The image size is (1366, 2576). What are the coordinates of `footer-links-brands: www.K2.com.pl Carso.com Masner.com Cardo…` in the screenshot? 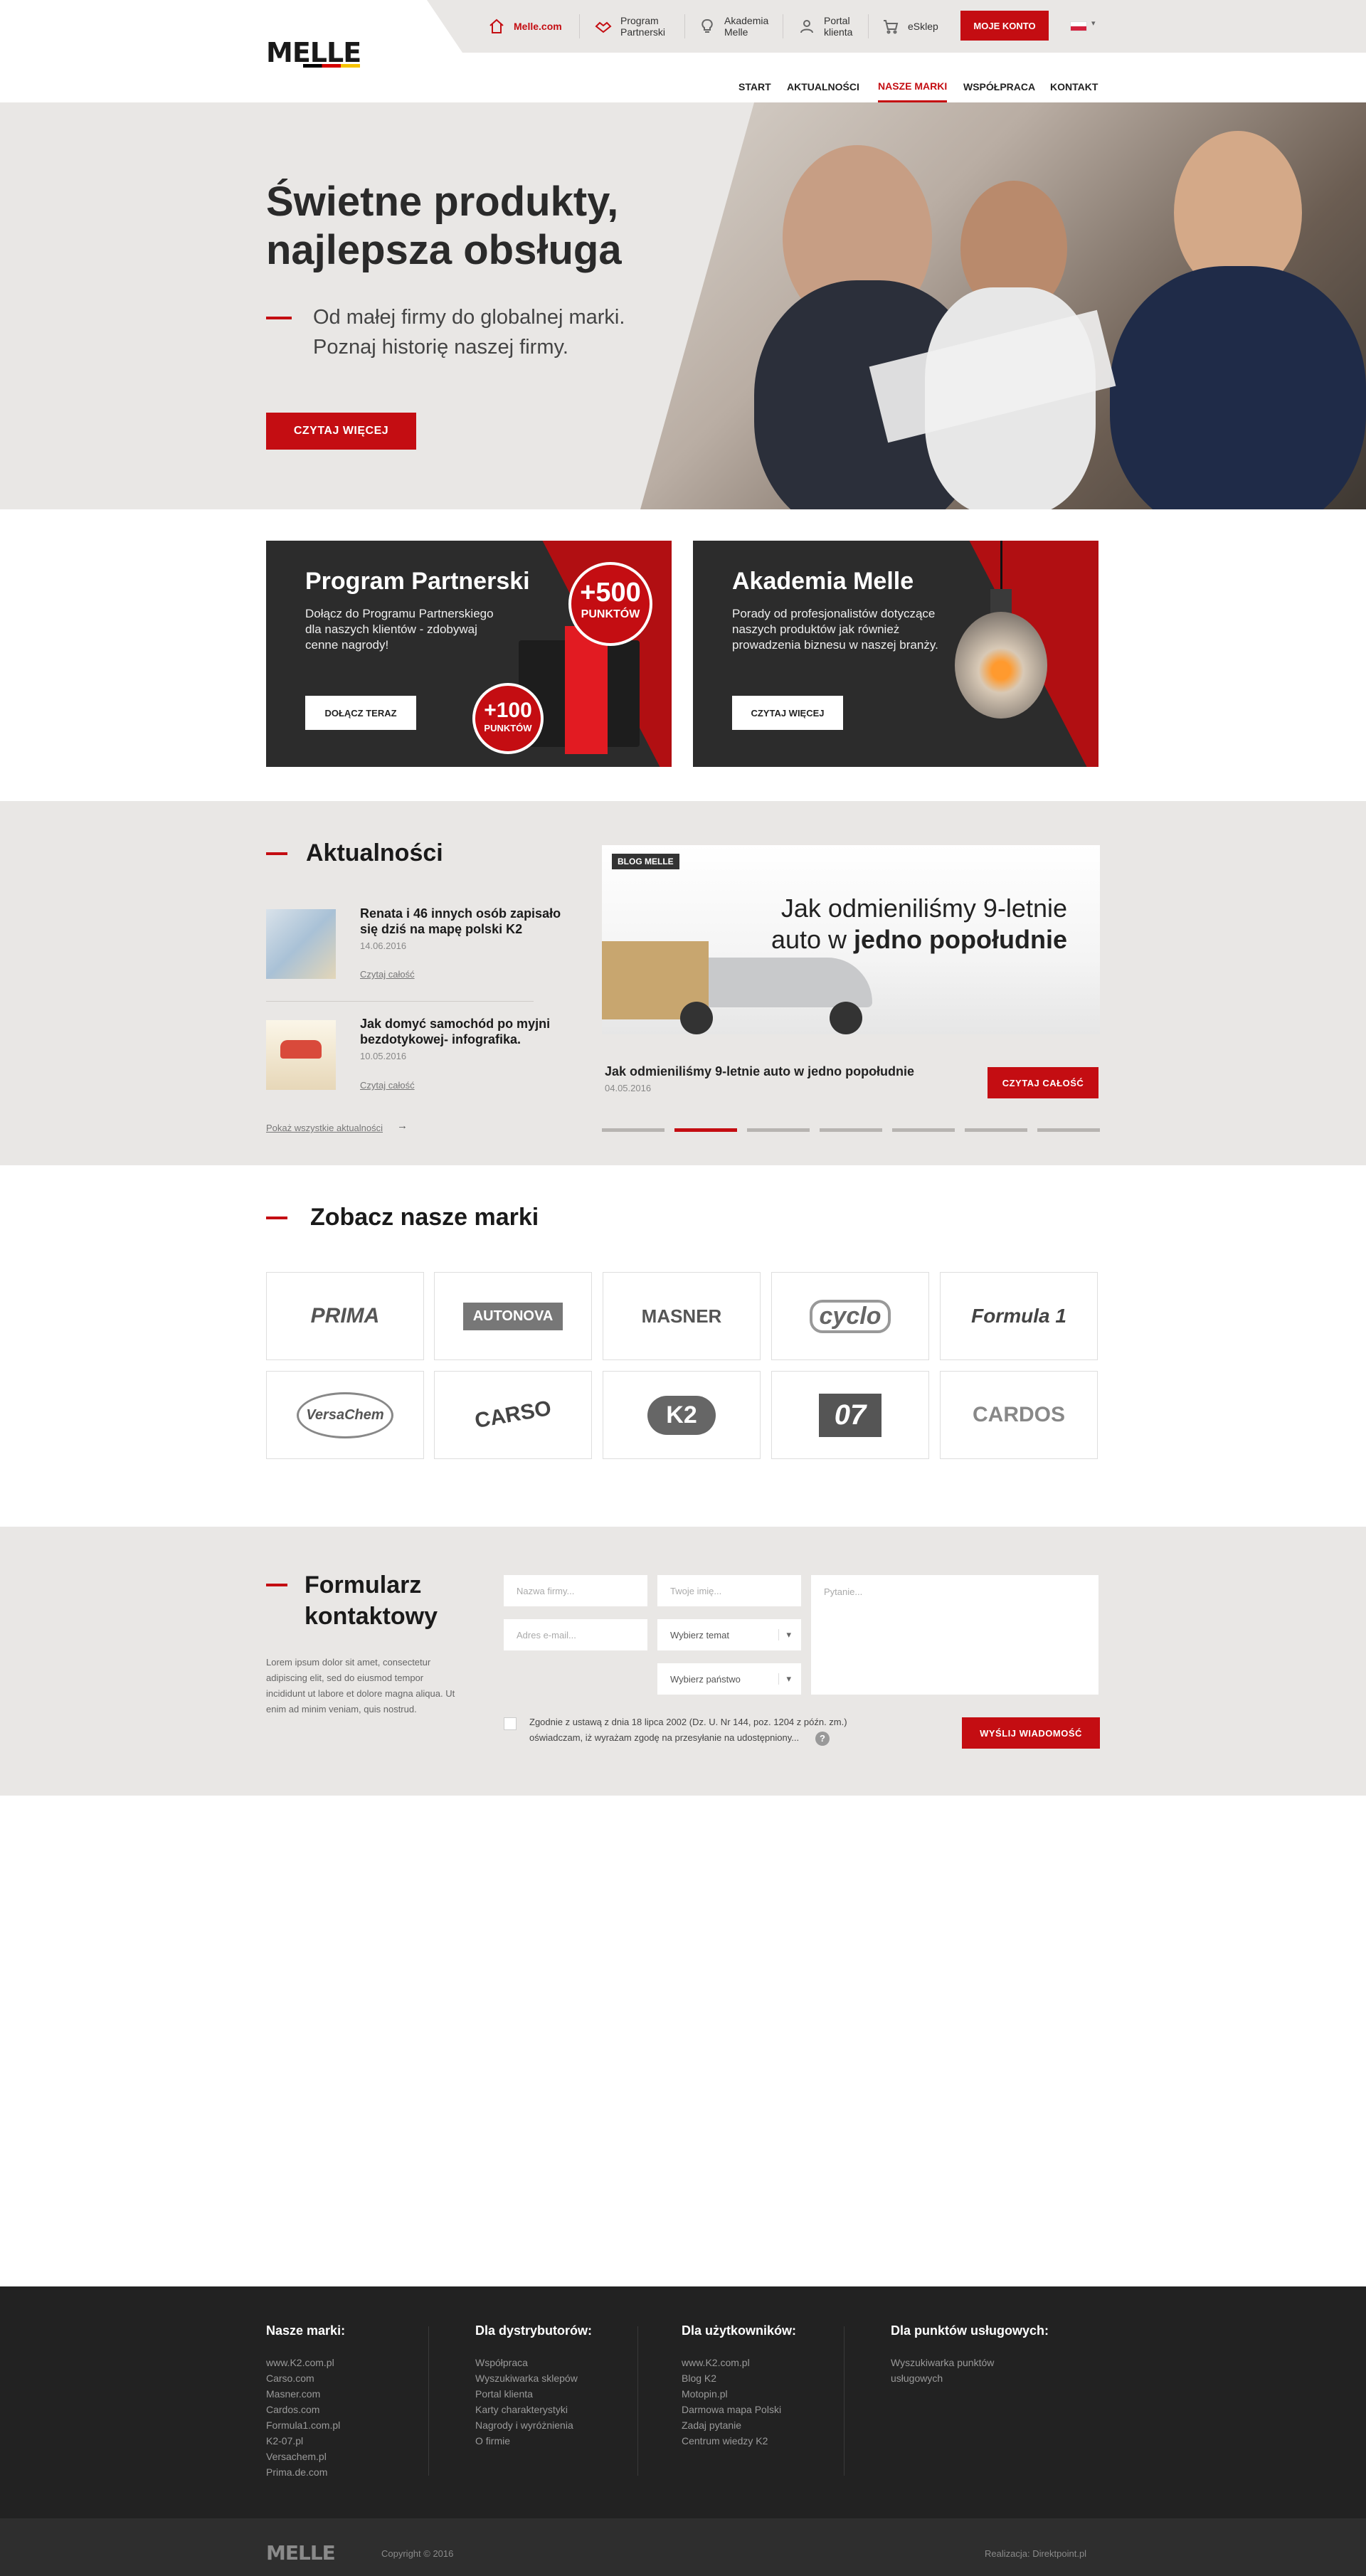 It's located at (351, 2417).